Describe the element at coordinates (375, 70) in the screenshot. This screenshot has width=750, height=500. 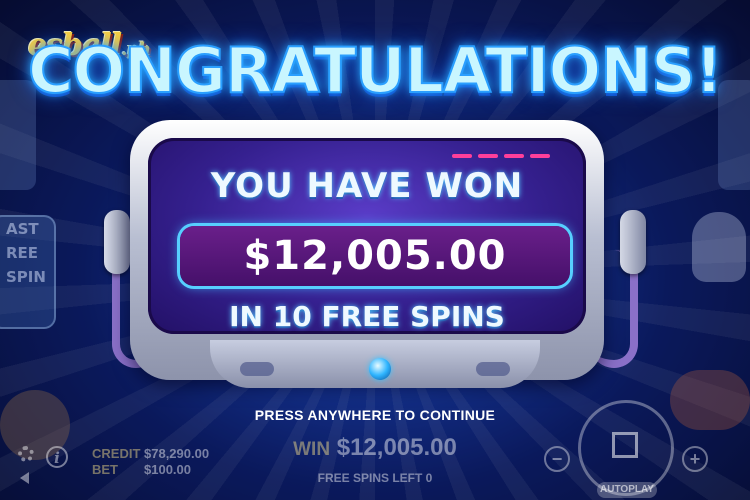
I see `congratulations-title: CONGRATULATIONS!` at that location.